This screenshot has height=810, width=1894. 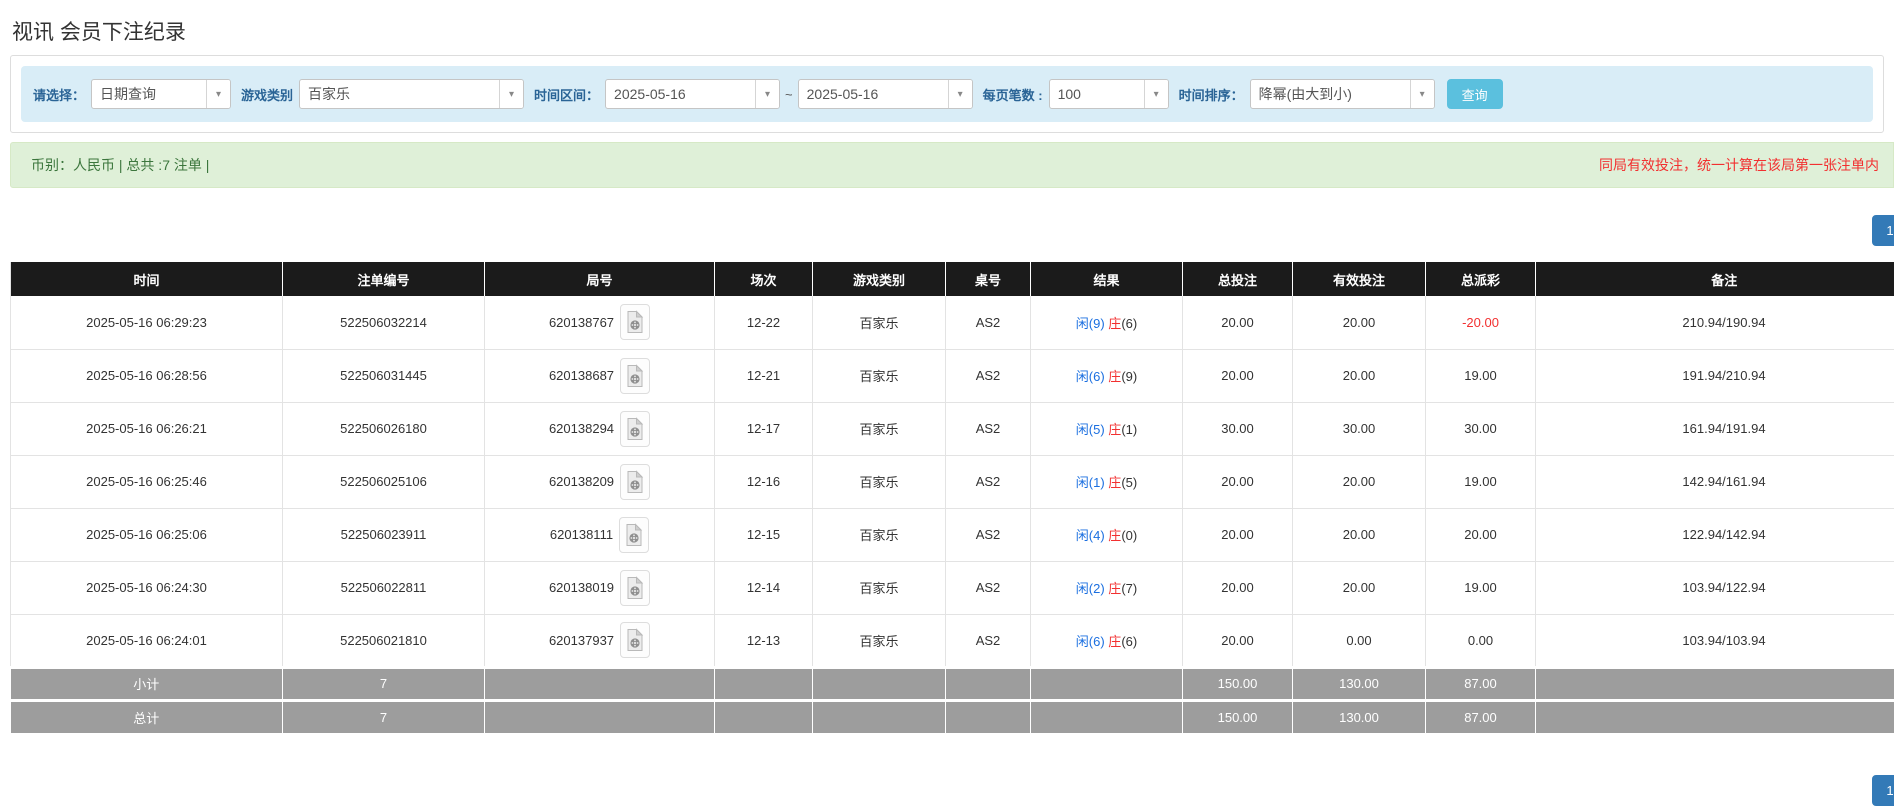 What do you see at coordinates (599, 376) in the screenshot?
I see `cell-round-no: 620138687` at bounding box center [599, 376].